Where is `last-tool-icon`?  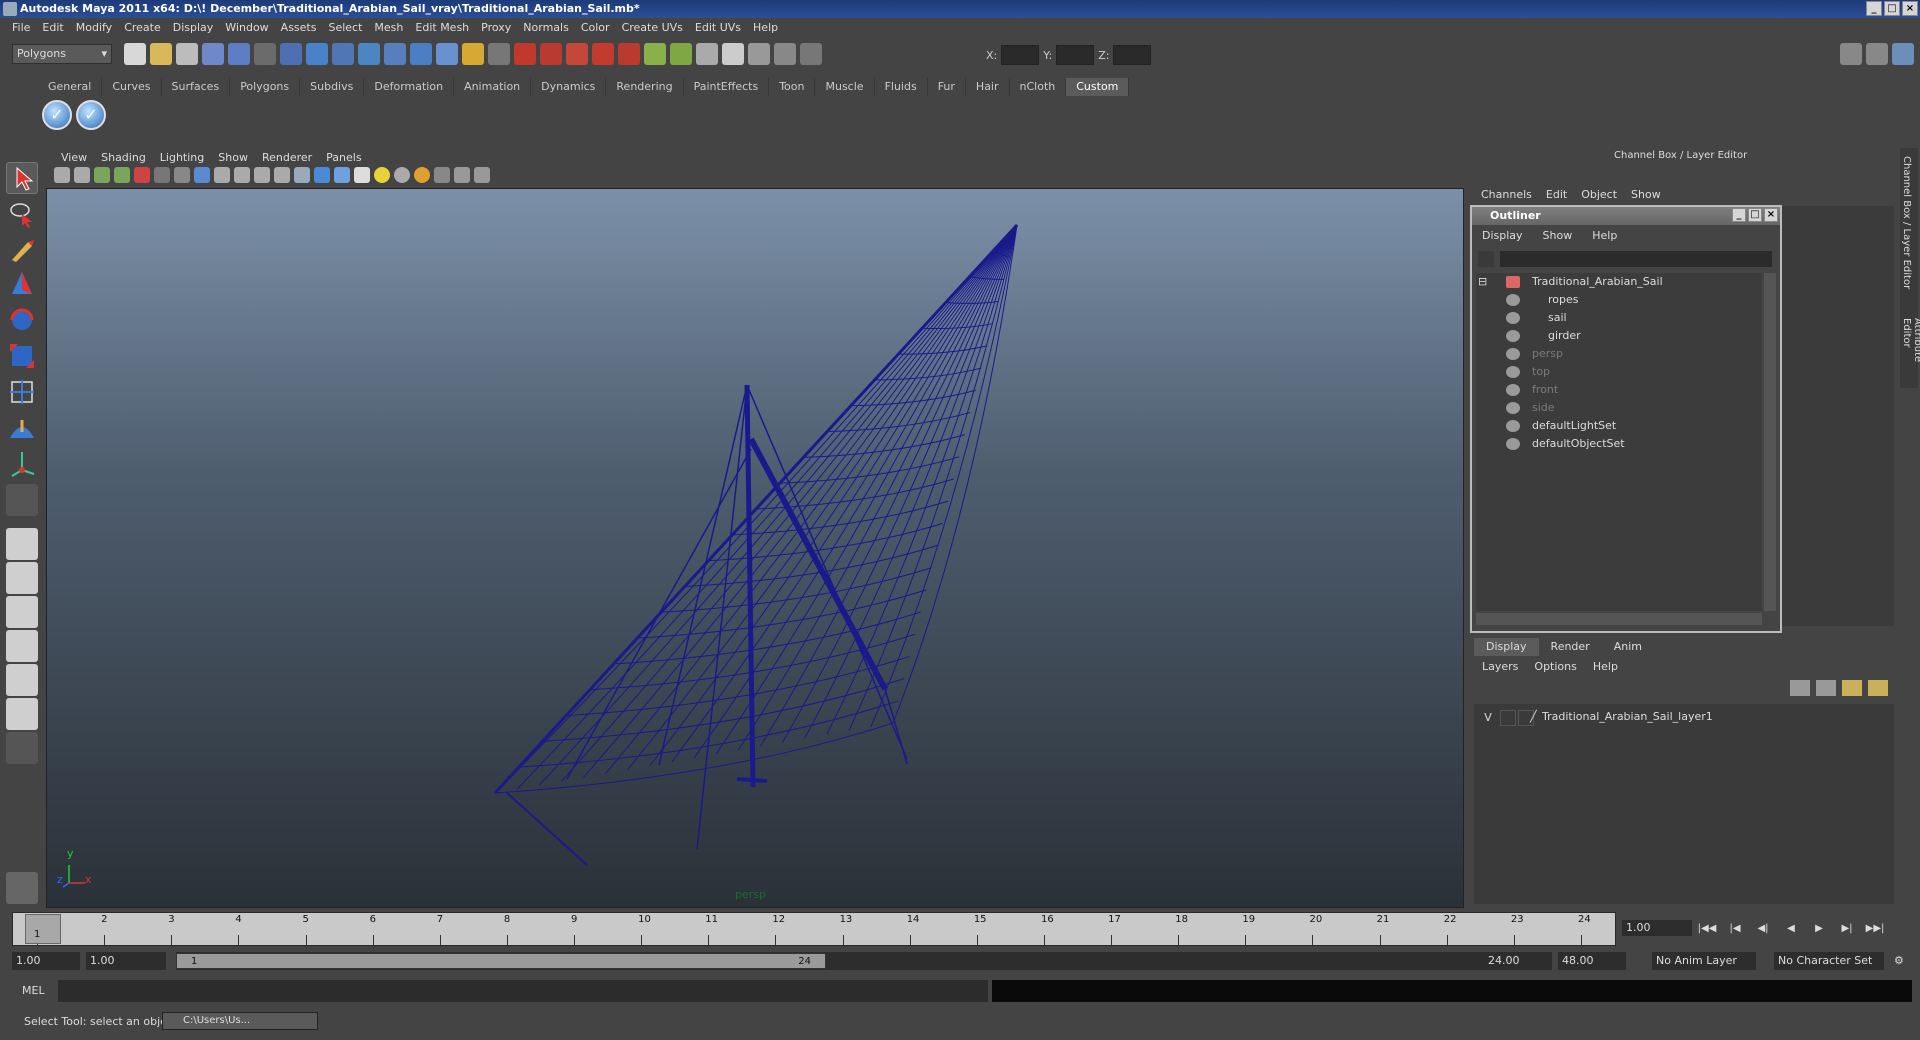
last-tool-icon is located at coordinates (22, 500).